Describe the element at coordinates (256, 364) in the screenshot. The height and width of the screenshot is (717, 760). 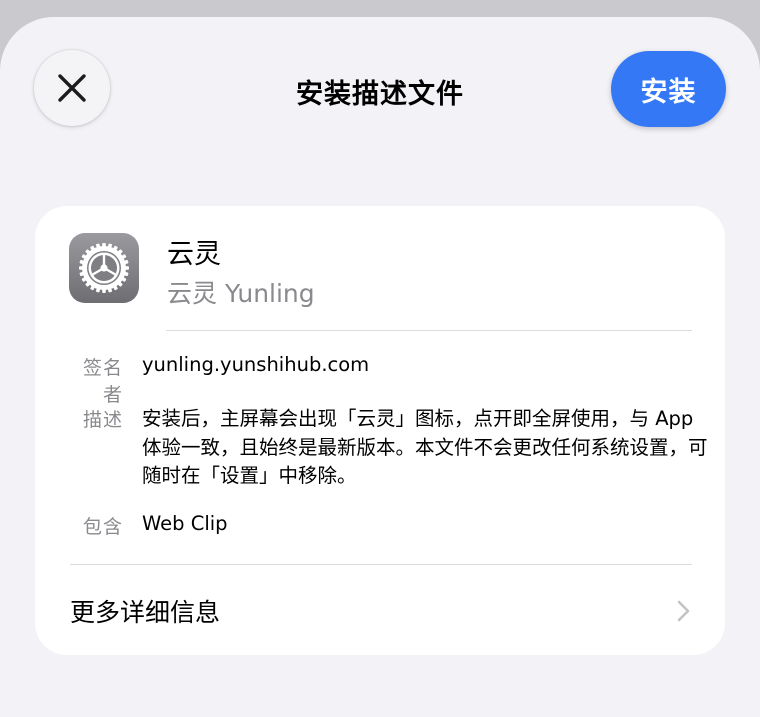
I see `signer-value: yunling.yunshihub.com` at that location.